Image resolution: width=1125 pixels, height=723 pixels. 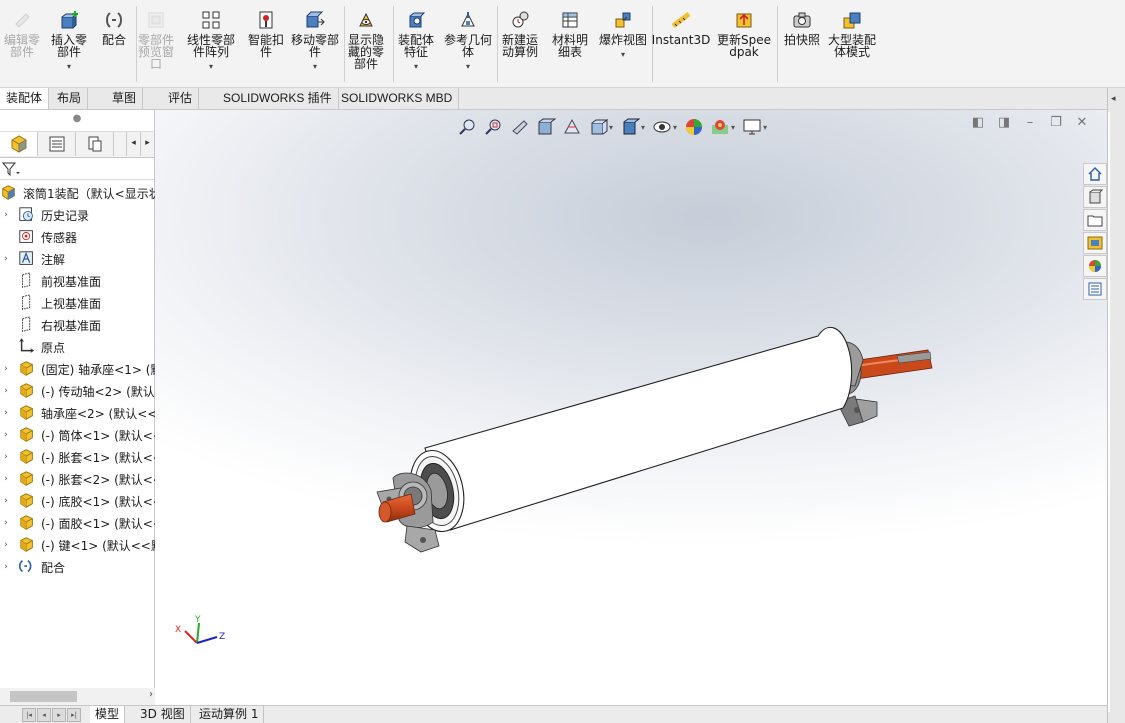 I want to click on tp-design-library, so click(x=1095, y=220).